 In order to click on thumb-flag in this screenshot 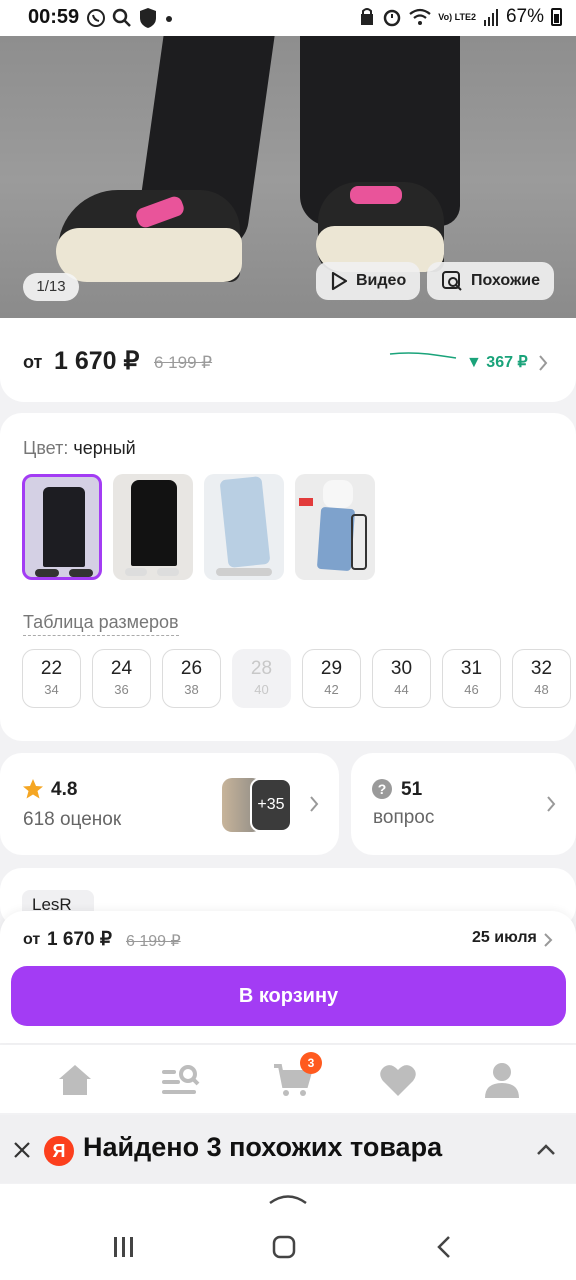, I will do `click(306, 502)`.